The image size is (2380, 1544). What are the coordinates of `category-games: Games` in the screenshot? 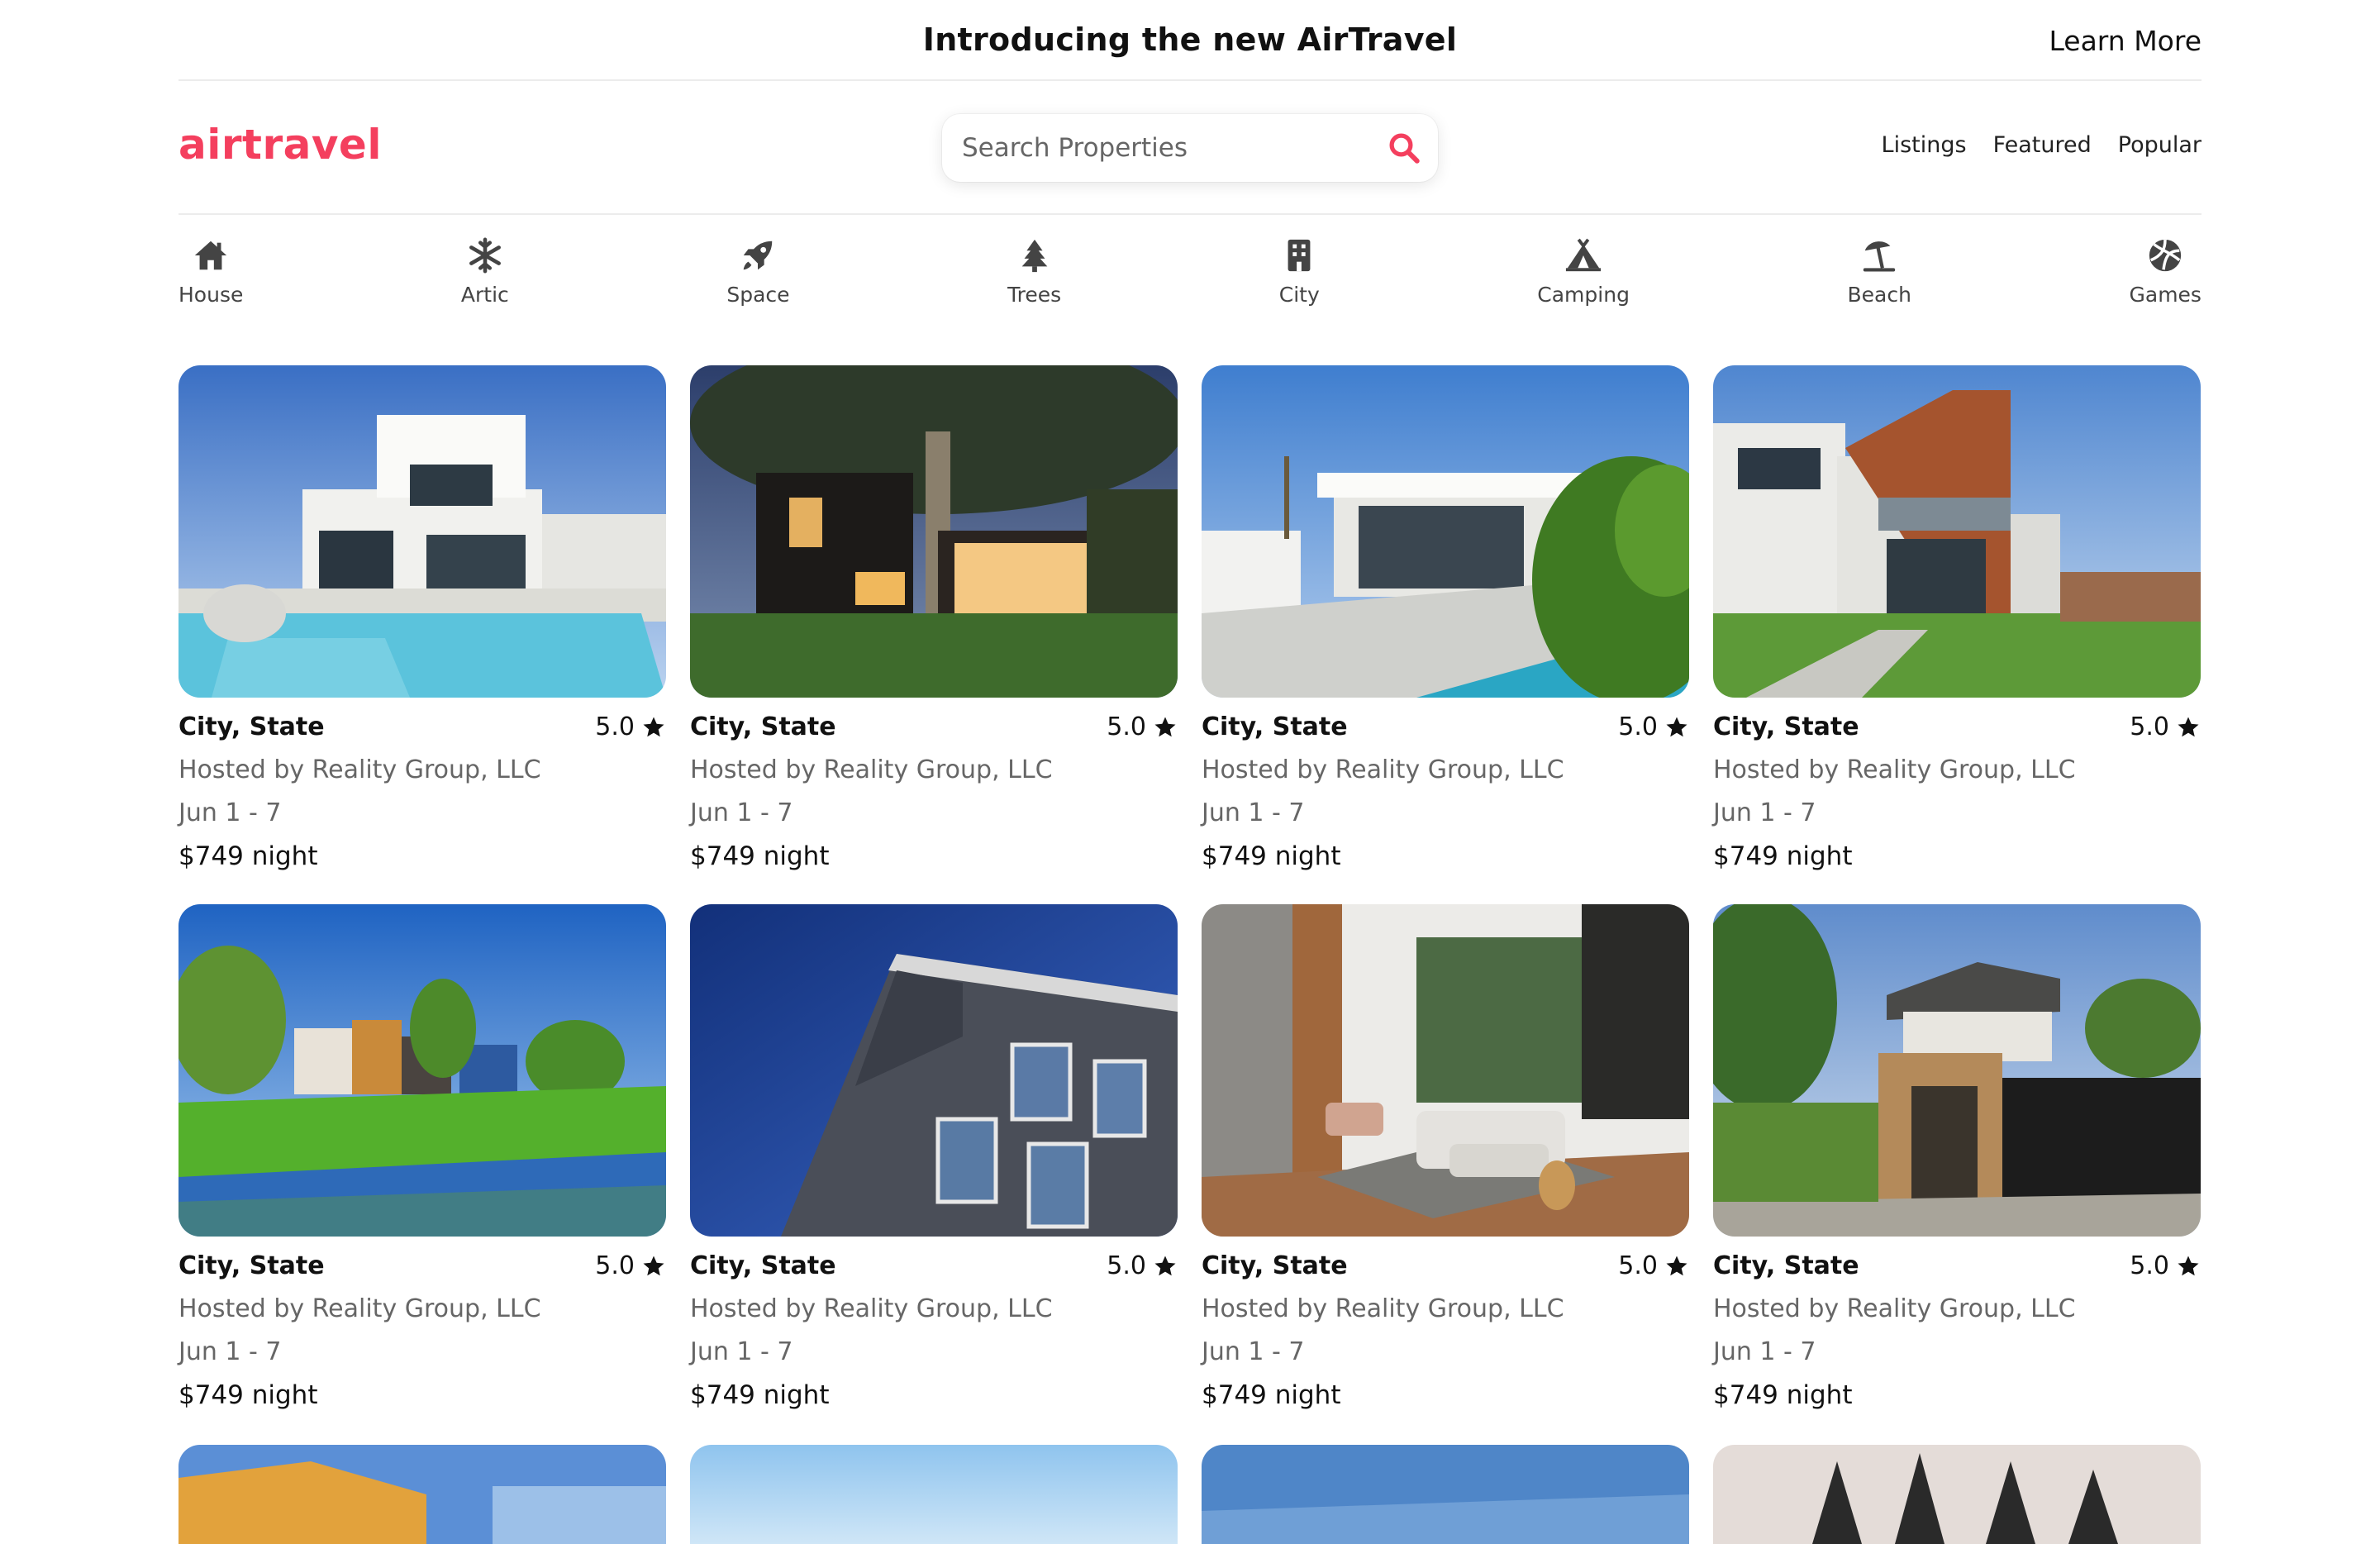 It's located at (2166, 277).